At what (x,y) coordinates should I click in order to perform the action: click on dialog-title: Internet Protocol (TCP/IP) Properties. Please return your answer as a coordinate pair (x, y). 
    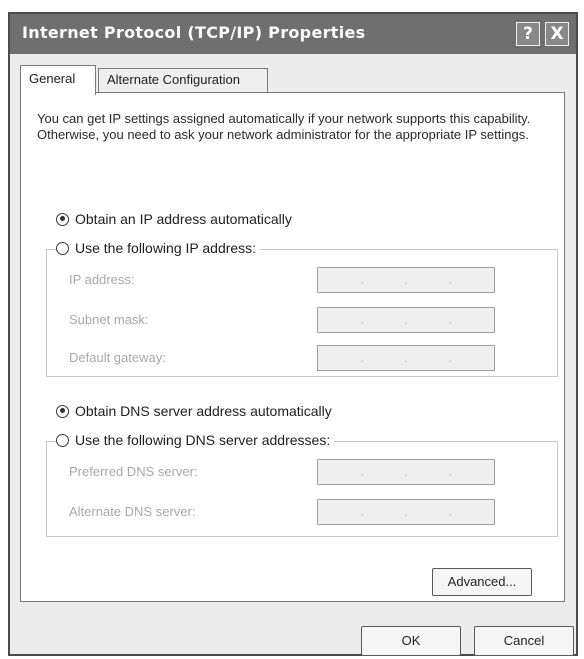
    Looking at the image, I should click on (194, 32).